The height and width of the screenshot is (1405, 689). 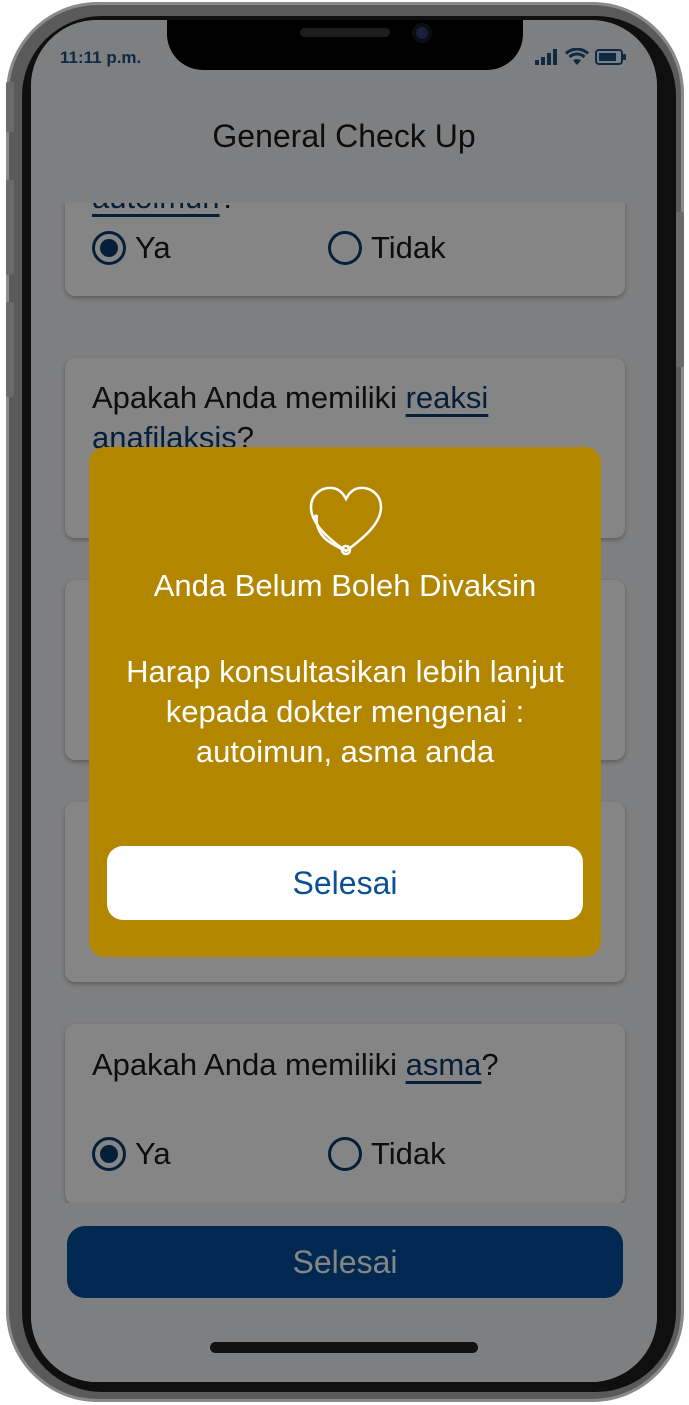 I want to click on dialog-title: Anda Belum Boleh Divaksin, so click(x=345, y=585).